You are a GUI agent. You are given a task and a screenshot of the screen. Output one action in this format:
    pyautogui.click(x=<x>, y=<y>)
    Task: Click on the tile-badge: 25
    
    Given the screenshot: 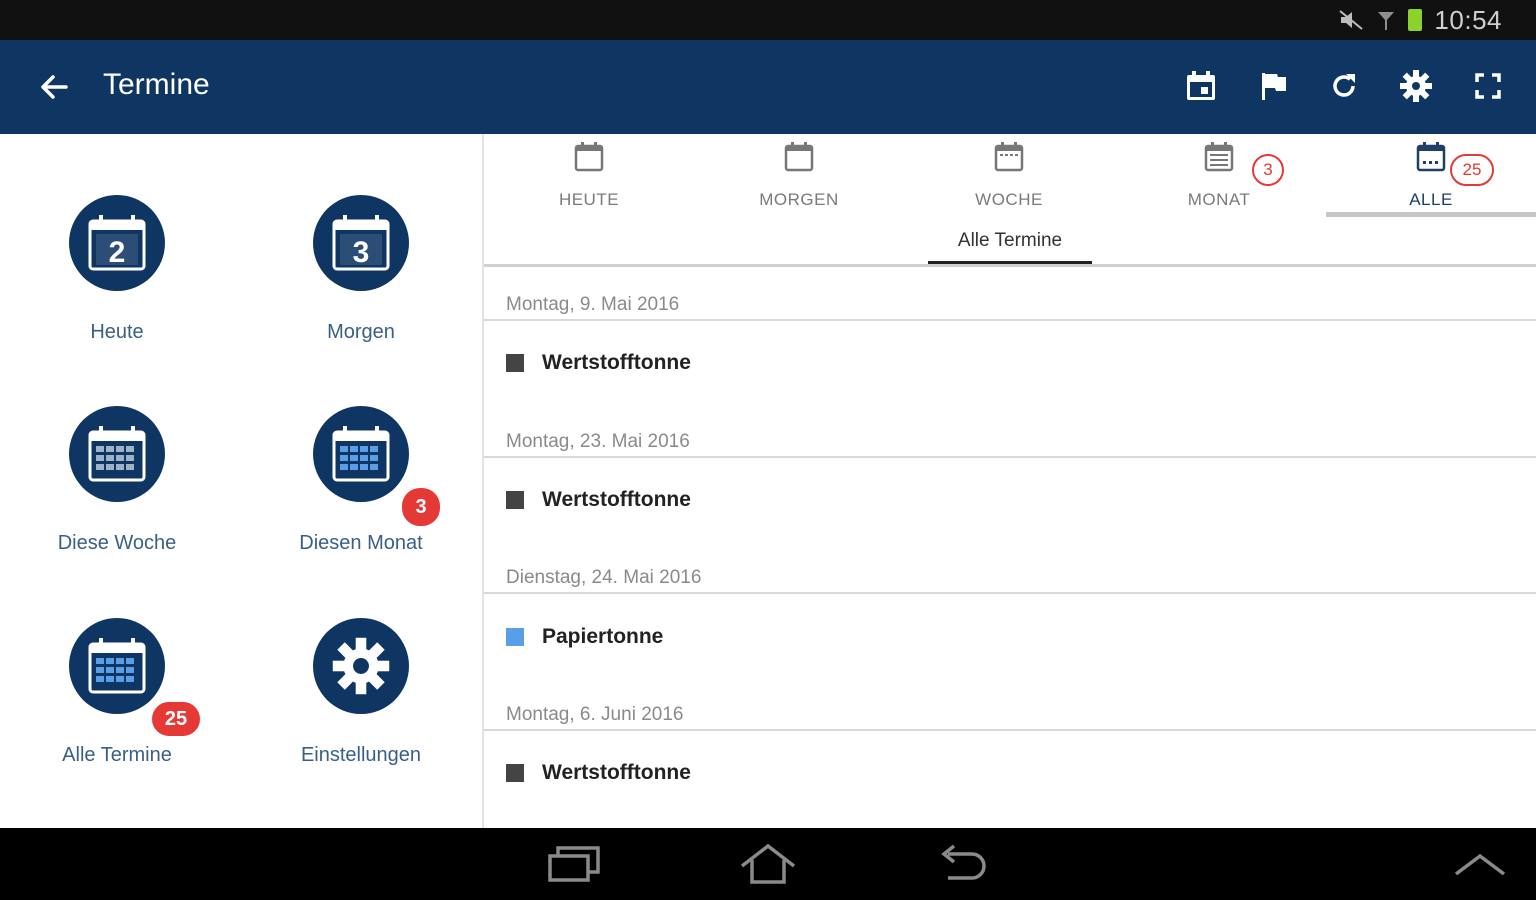 What is the action you would take?
    pyautogui.click(x=176, y=719)
    